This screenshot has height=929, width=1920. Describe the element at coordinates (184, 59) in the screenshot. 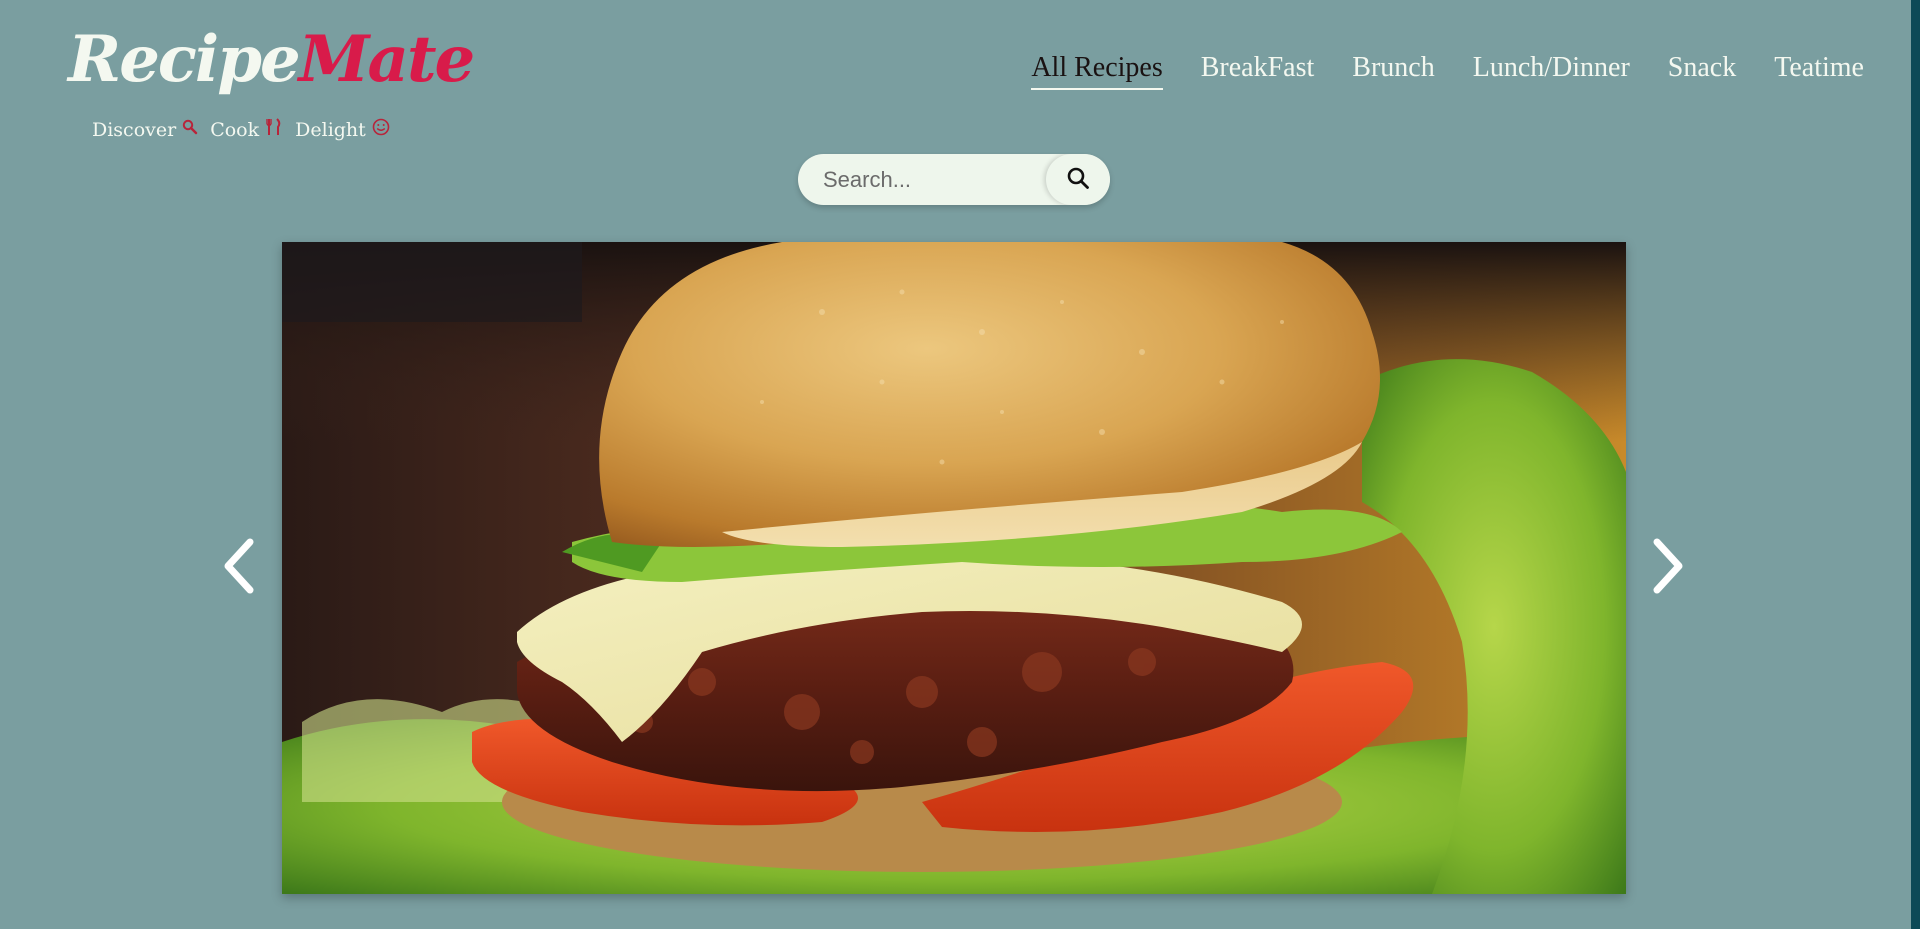

I see `logo-text-recipe: Recipe` at that location.